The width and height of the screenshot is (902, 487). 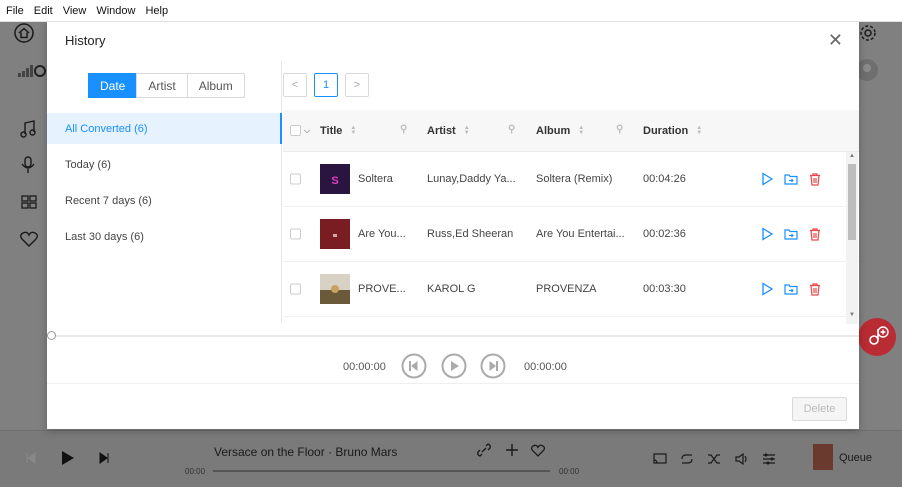 What do you see at coordinates (381, 471) in the screenshot?
I see `seek-bar` at bounding box center [381, 471].